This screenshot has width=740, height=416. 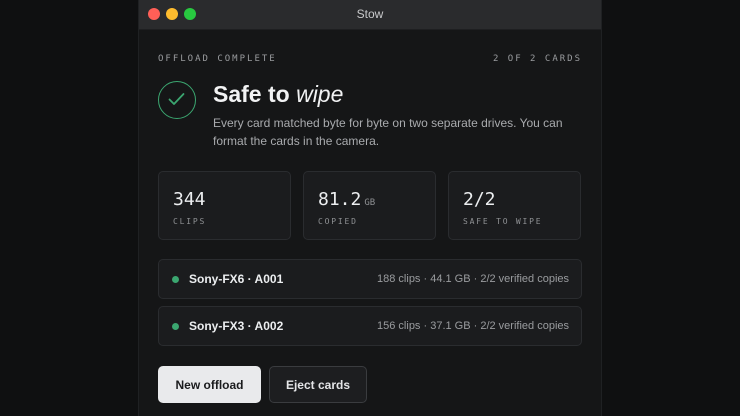 What do you see at coordinates (190, 221) in the screenshot?
I see `stat-label: CLIPS` at bounding box center [190, 221].